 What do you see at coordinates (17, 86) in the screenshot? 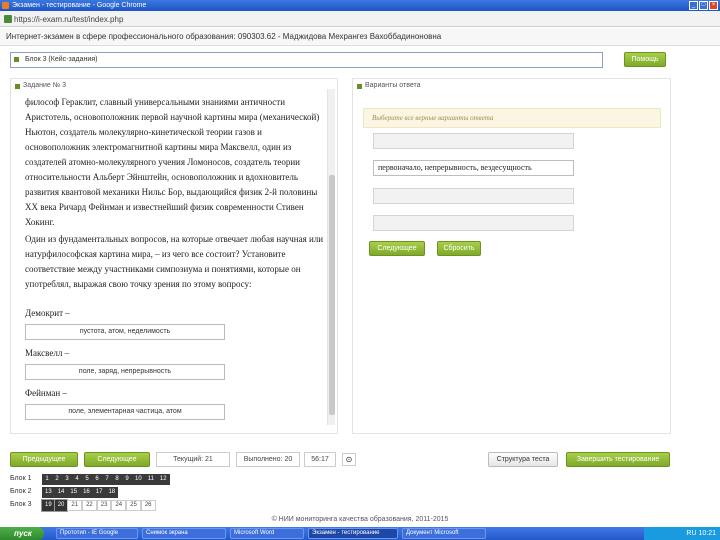
I see `task-marker-icon` at bounding box center [17, 86].